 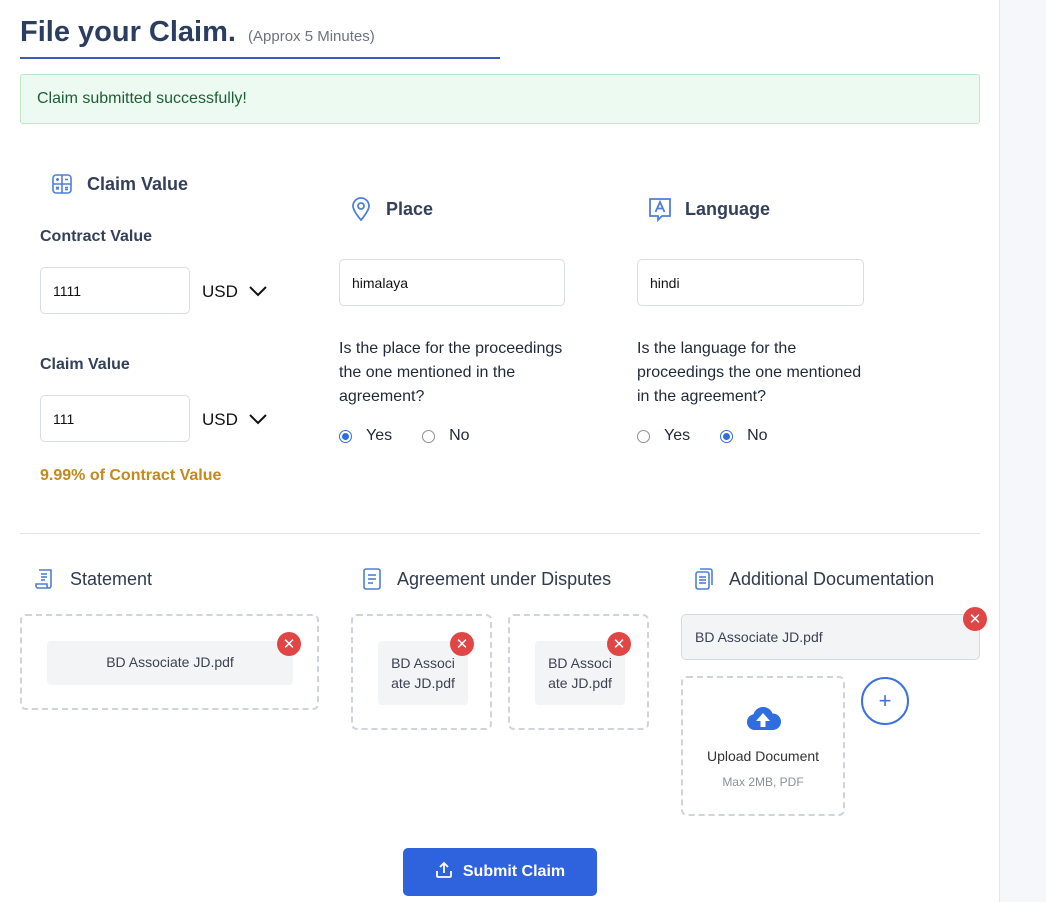 What do you see at coordinates (728, 208) in the screenshot?
I see `language-heading-text: Language` at bounding box center [728, 208].